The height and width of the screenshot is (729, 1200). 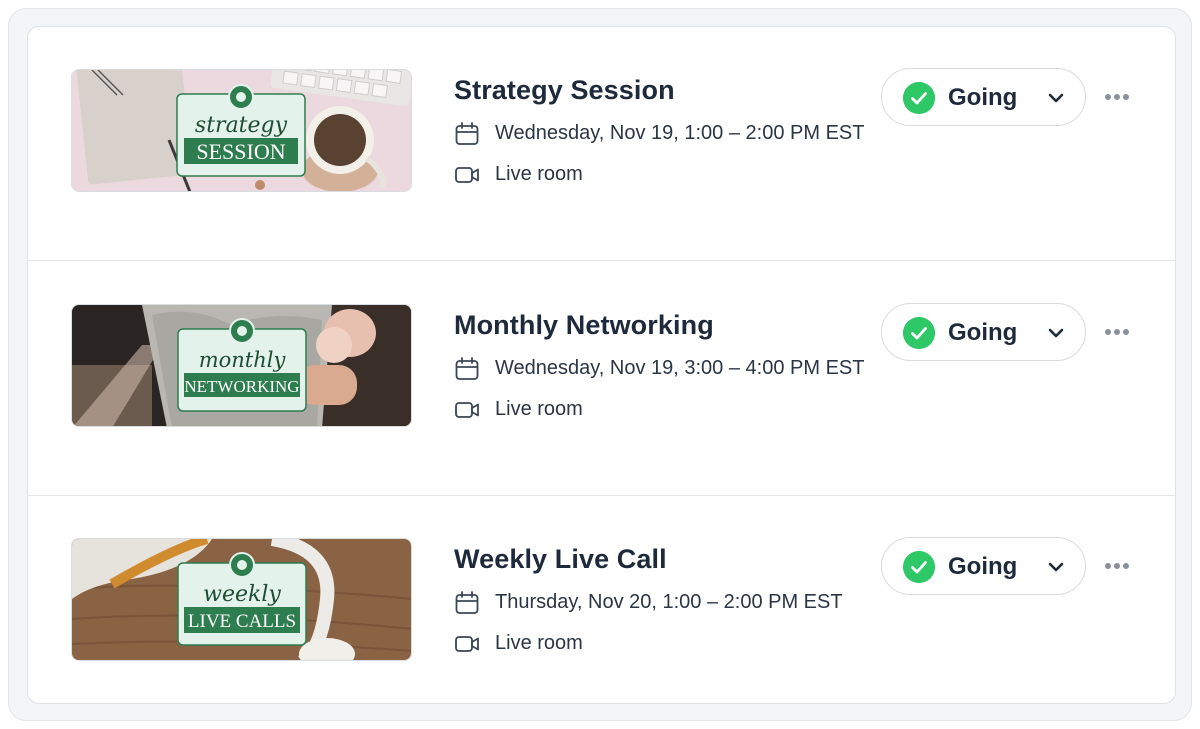 What do you see at coordinates (669, 90) in the screenshot?
I see `event-title: Strategy Session` at bounding box center [669, 90].